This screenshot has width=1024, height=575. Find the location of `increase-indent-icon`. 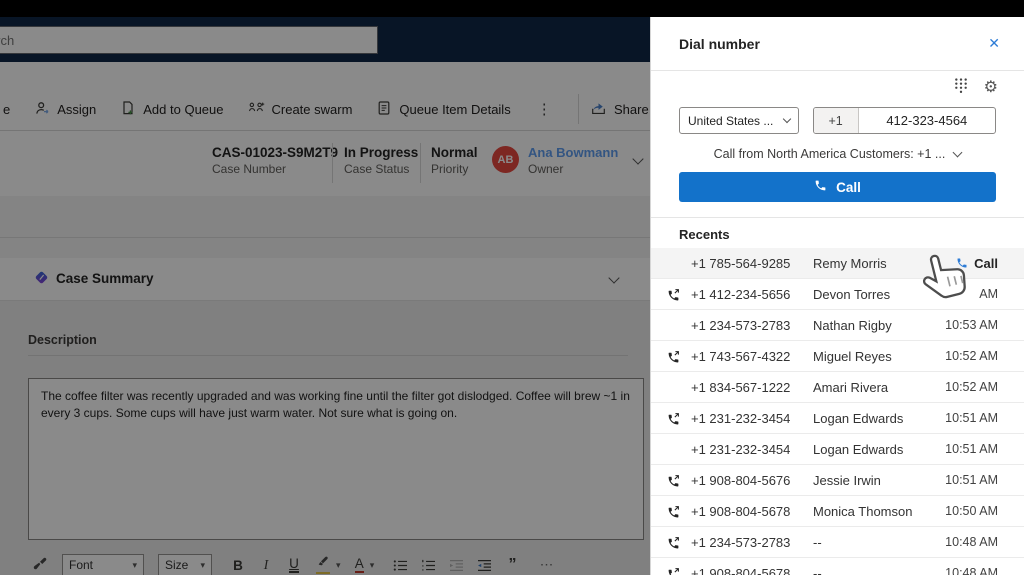

increase-indent-icon is located at coordinates (485, 564).